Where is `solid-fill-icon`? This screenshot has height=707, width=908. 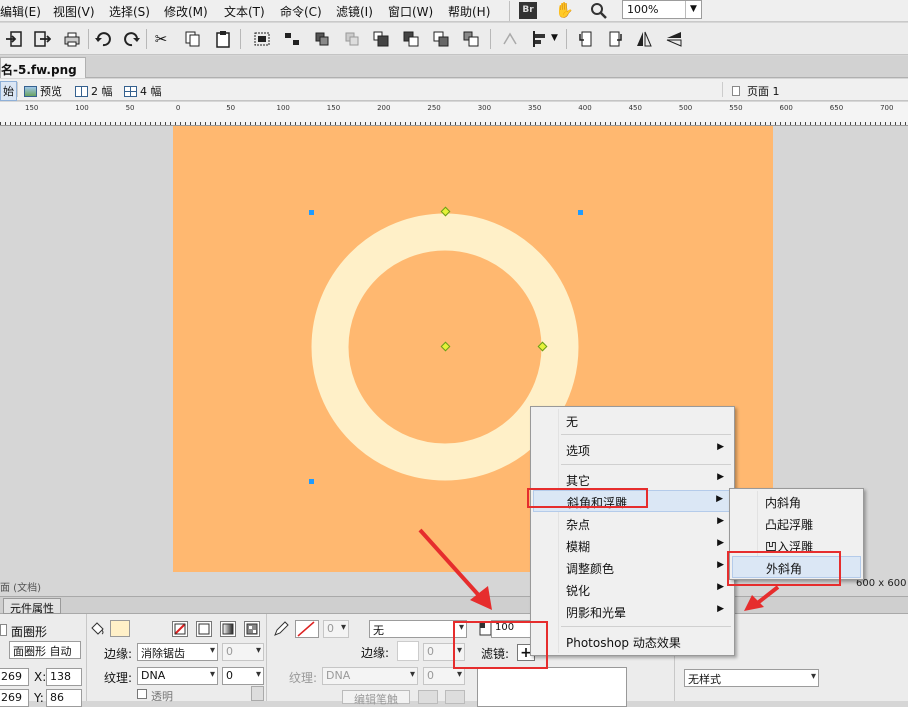
solid-fill-icon is located at coordinates (204, 629).